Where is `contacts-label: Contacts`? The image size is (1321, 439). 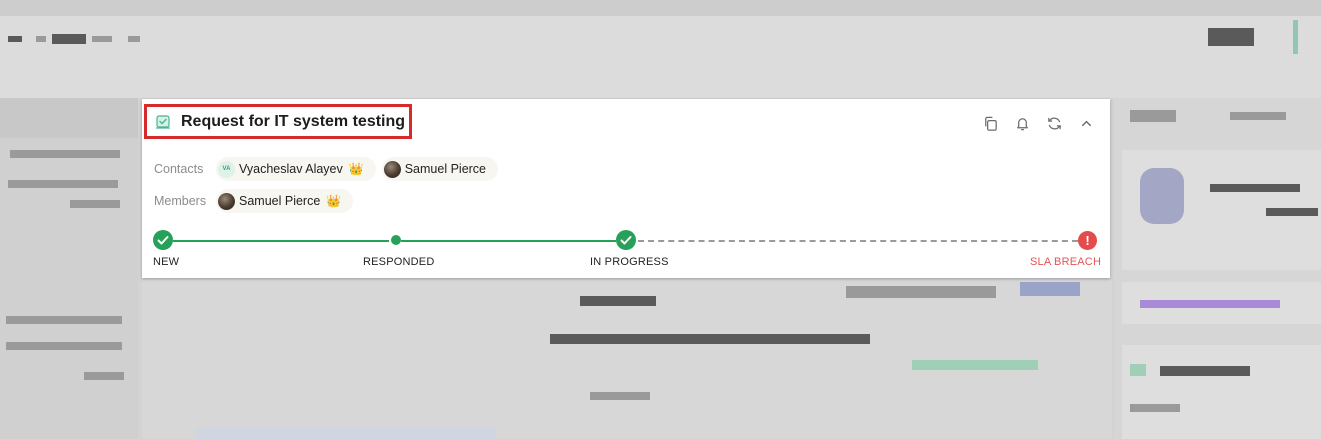
contacts-label: Contacts is located at coordinates (179, 169).